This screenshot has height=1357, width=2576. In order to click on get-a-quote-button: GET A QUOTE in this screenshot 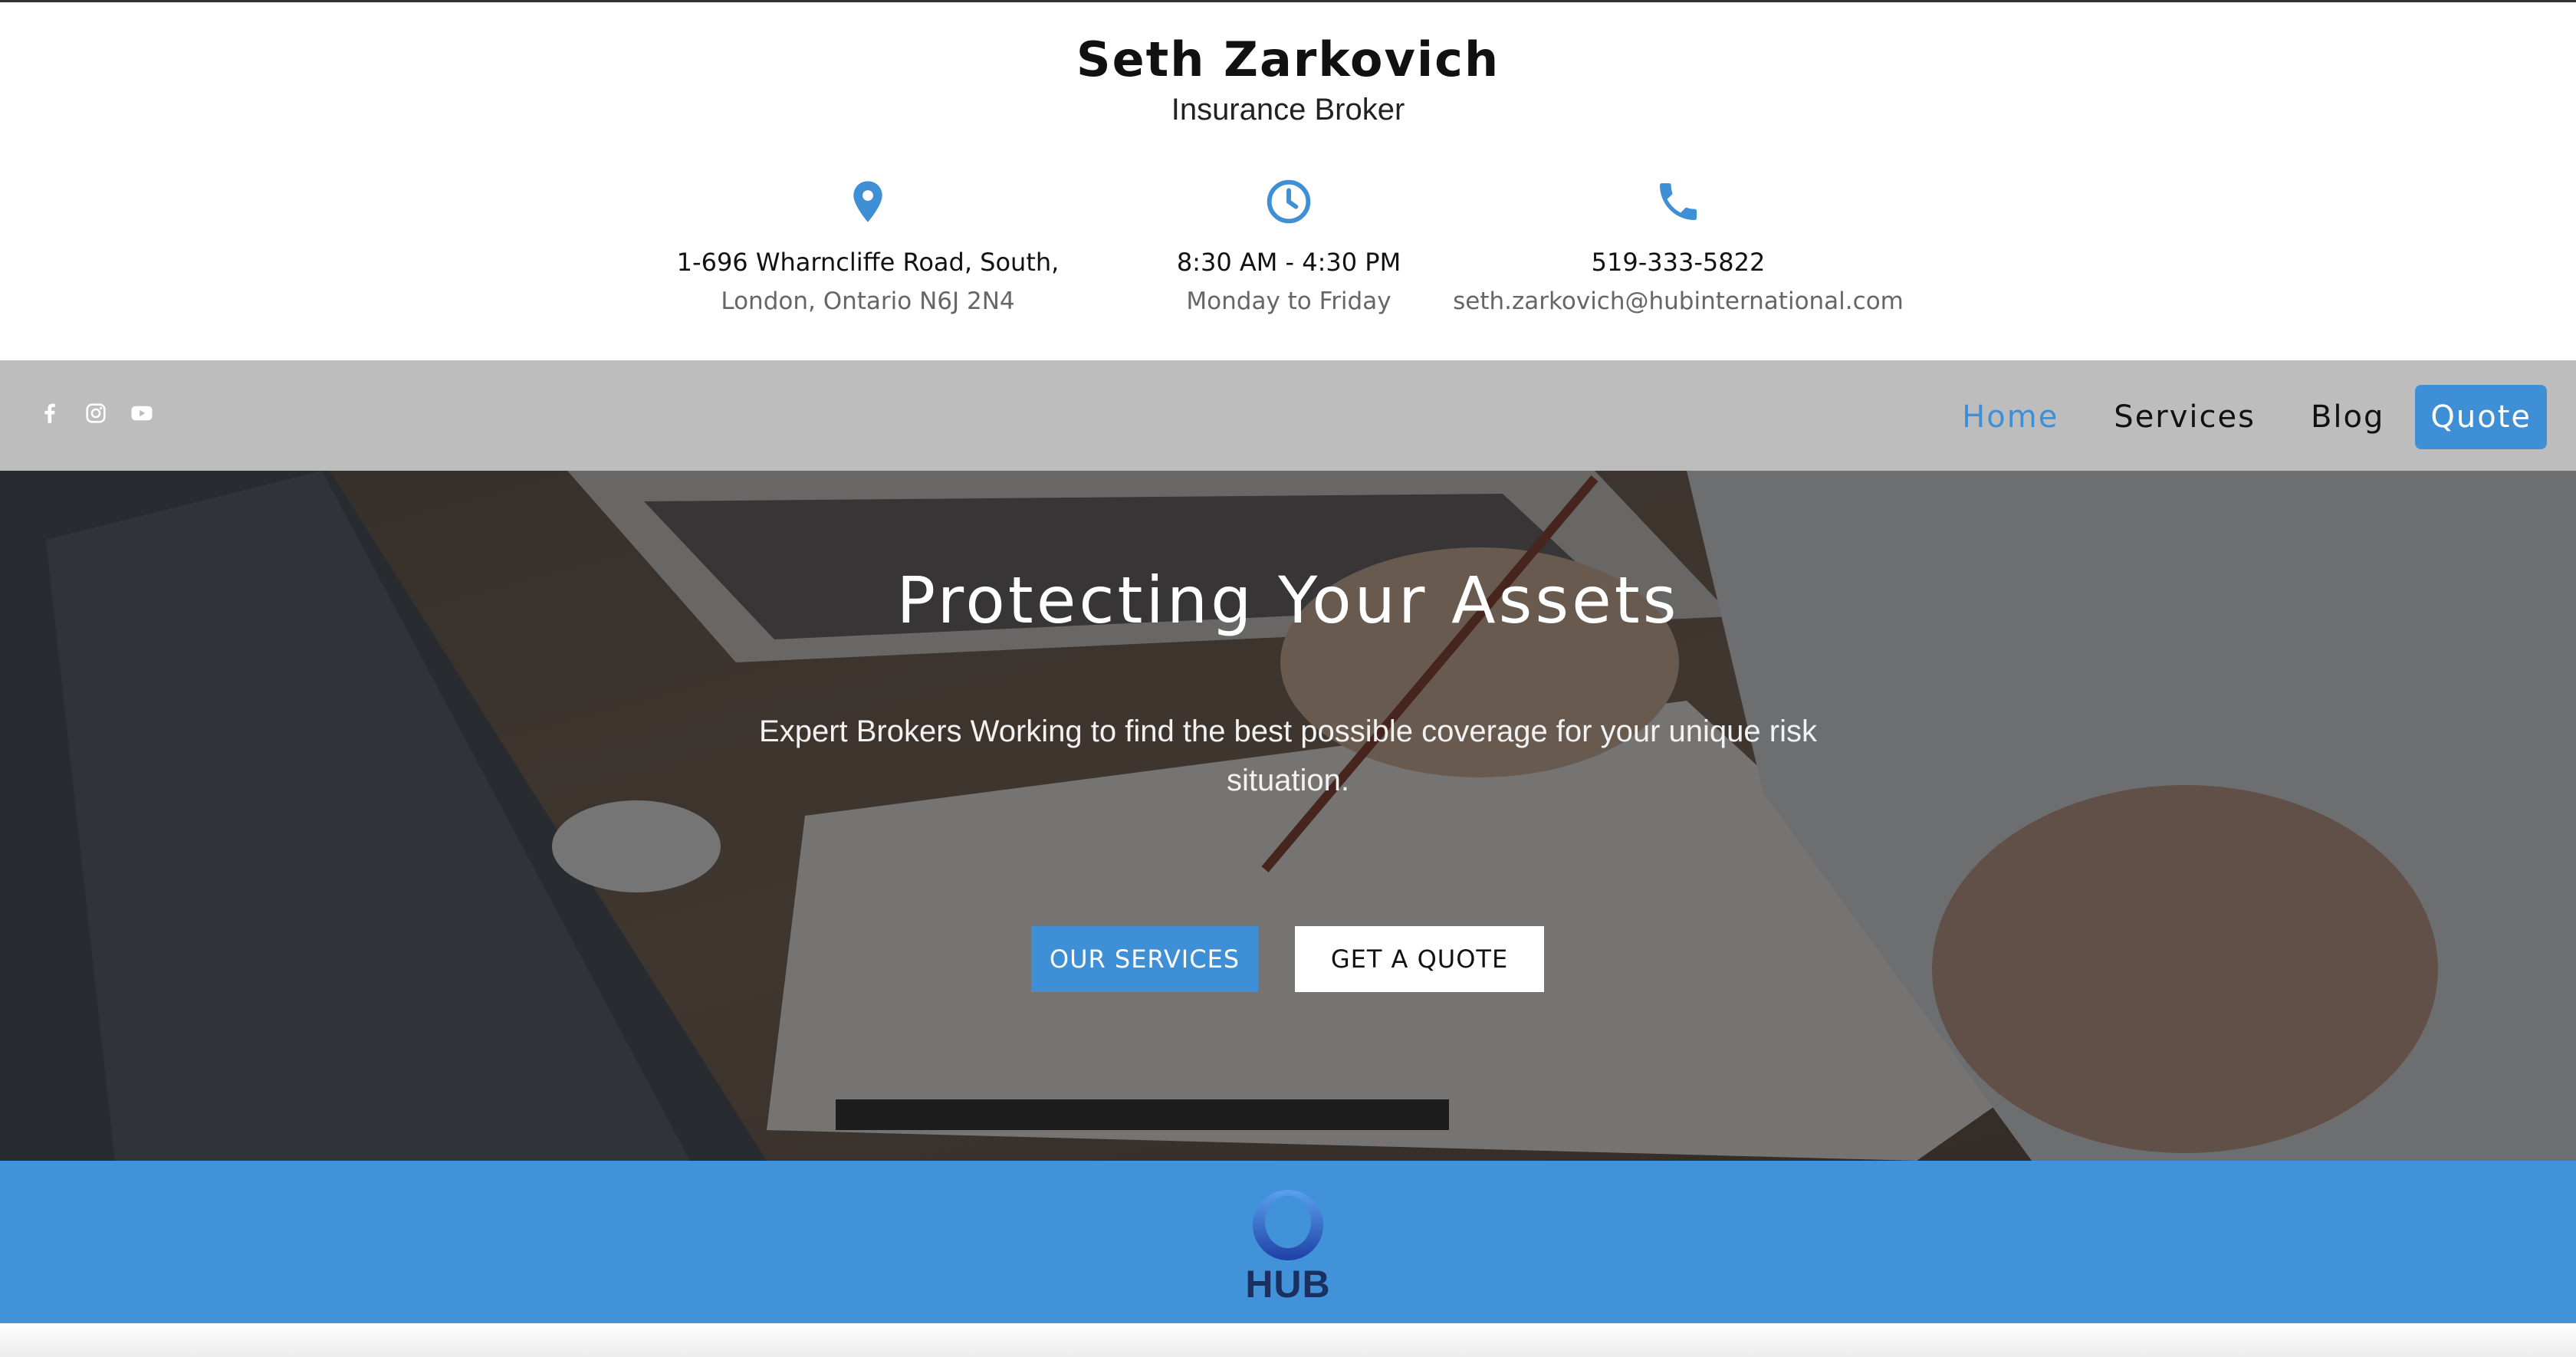, I will do `click(1419, 959)`.